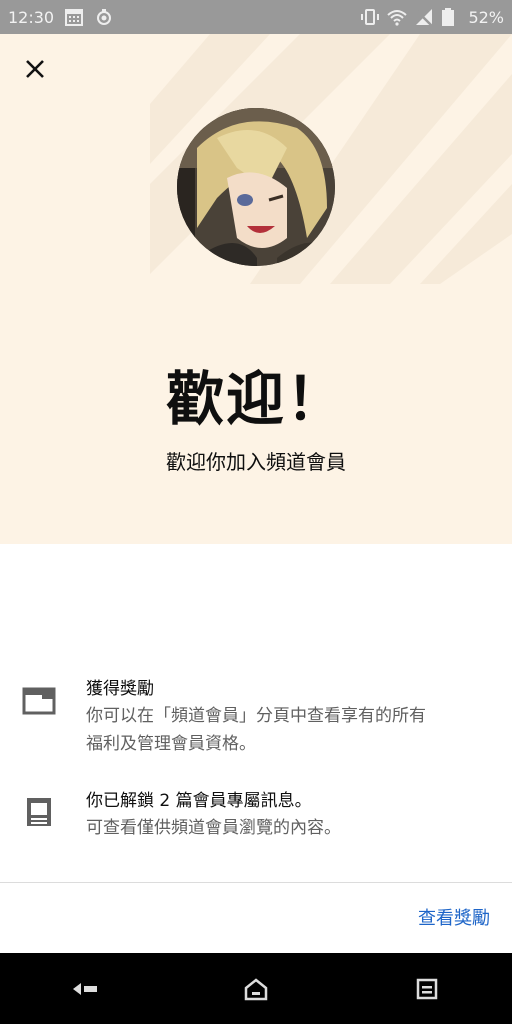  Describe the element at coordinates (40, 812) in the screenshot. I see `post-icon` at that location.